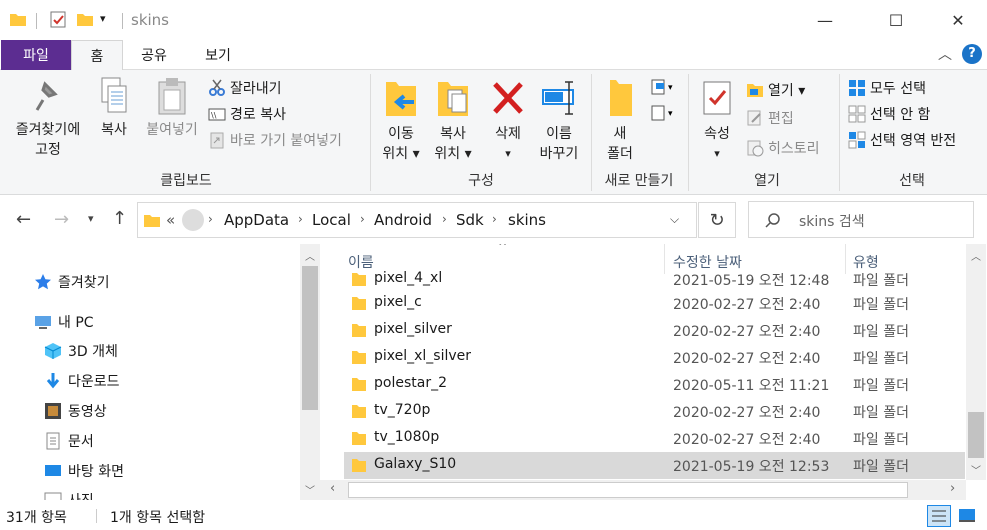 This screenshot has width=987, height=530. What do you see at coordinates (902, 140) in the screenshot?
I see `invert-selection-button: 선택 영역 반전` at bounding box center [902, 140].